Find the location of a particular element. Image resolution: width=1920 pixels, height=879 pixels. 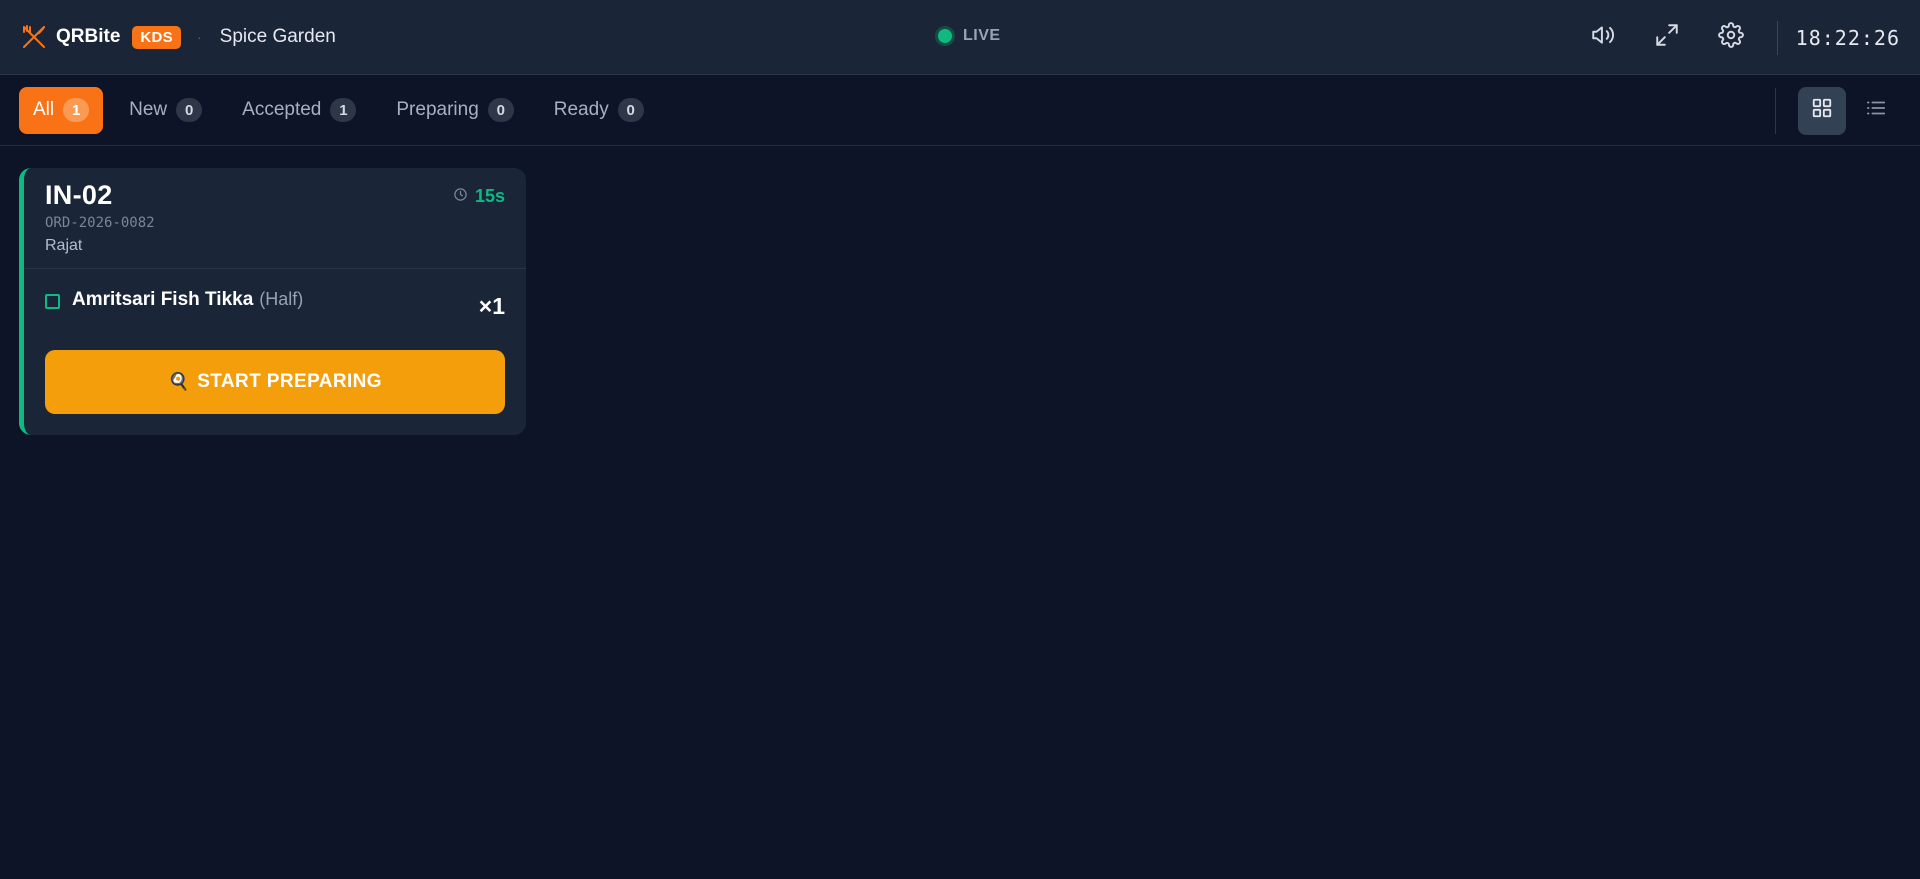

item-name: Amritsari Fish Tikka is located at coordinates (163, 299).